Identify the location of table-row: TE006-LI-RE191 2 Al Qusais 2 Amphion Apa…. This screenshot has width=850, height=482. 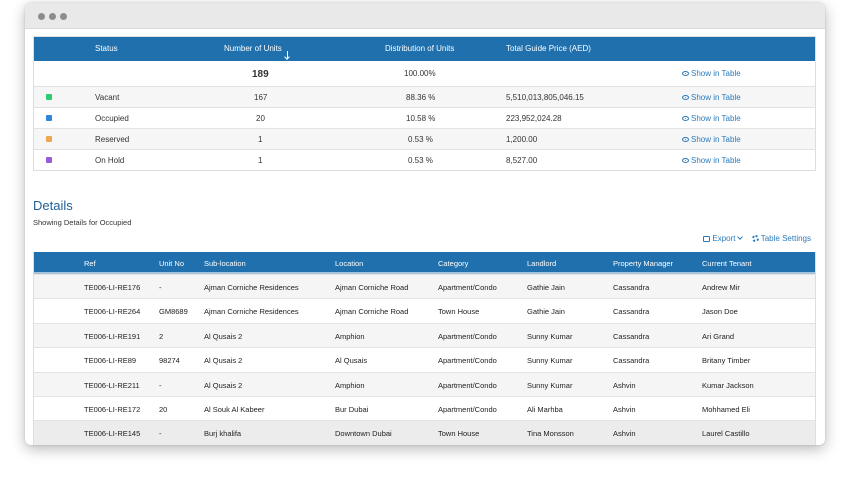
(424, 335).